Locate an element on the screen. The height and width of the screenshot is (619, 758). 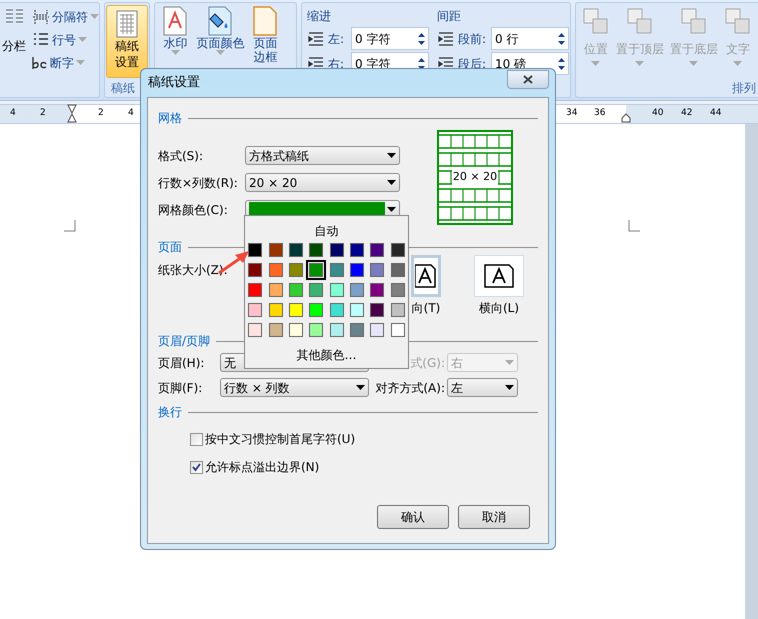
hyphenation-icon is located at coordinates (40, 63).